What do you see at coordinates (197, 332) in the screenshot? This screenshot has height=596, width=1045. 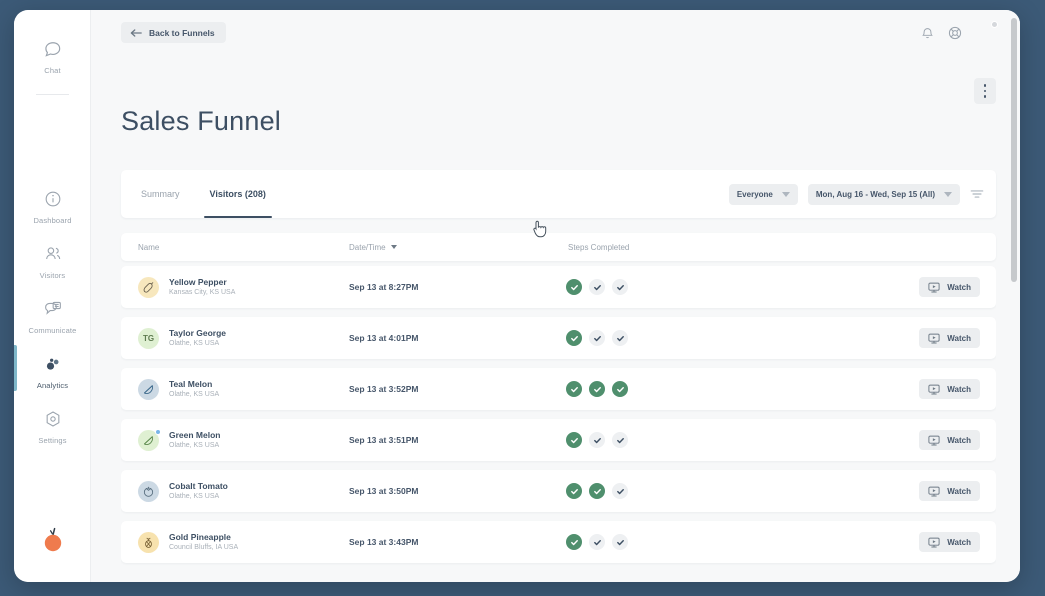 I see `visitor-name: Taylor George` at bounding box center [197, 332].